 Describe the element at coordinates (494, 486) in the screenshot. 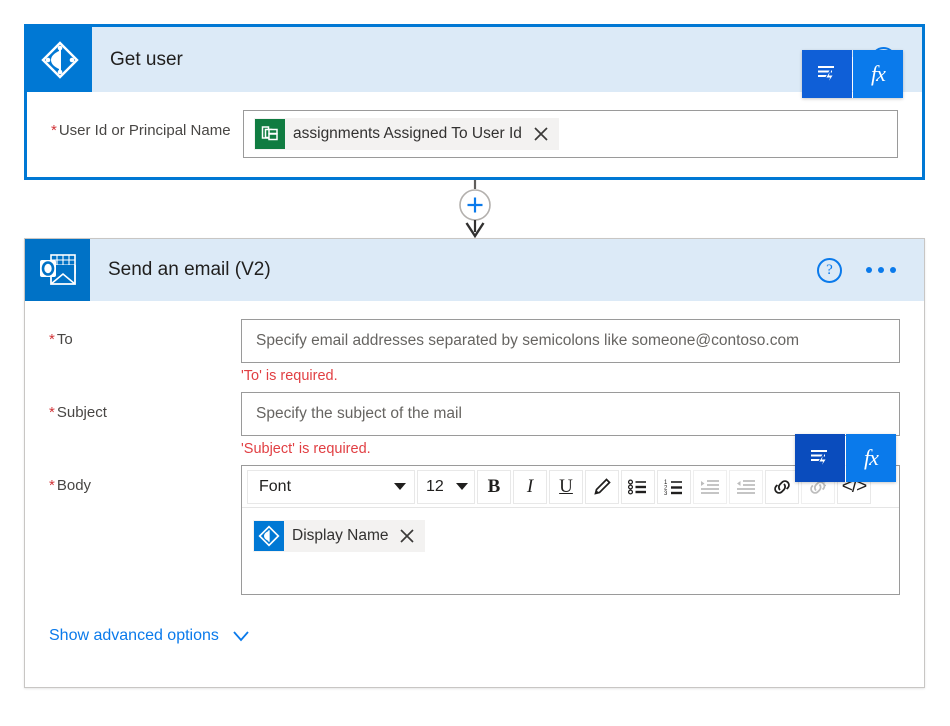

I see `bold-button: B` at that location.